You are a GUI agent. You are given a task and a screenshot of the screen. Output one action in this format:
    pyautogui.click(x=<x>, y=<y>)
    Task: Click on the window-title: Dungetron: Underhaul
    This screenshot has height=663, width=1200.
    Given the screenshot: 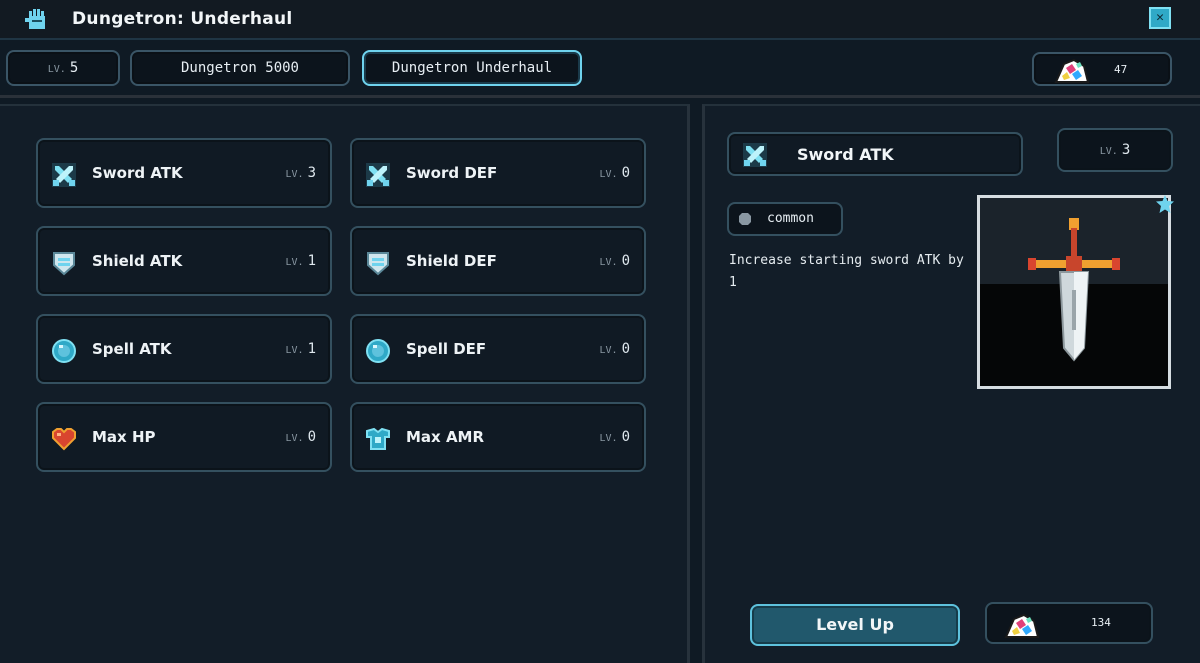 What is the action you would take?
    pyautogui.click(x=182, y=19)
    